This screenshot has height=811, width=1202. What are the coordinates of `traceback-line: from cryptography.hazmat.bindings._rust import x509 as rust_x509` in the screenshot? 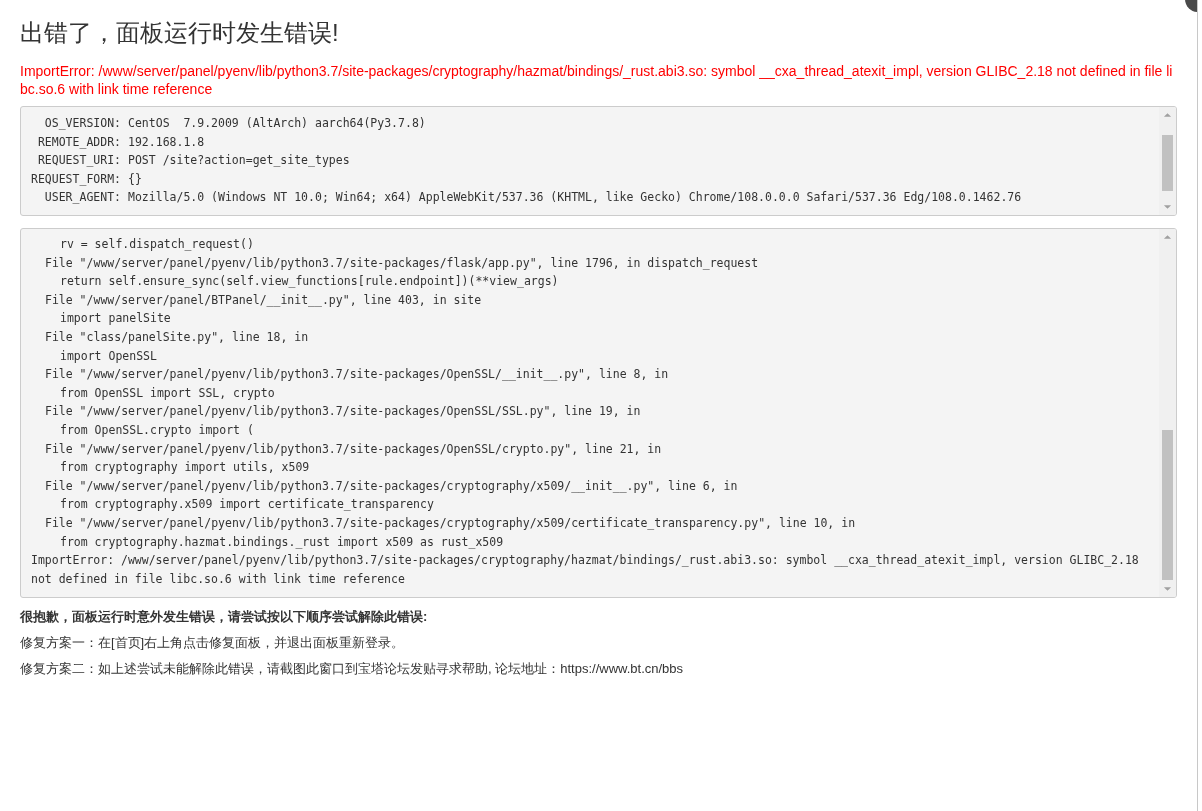 It's located at (282, 542).